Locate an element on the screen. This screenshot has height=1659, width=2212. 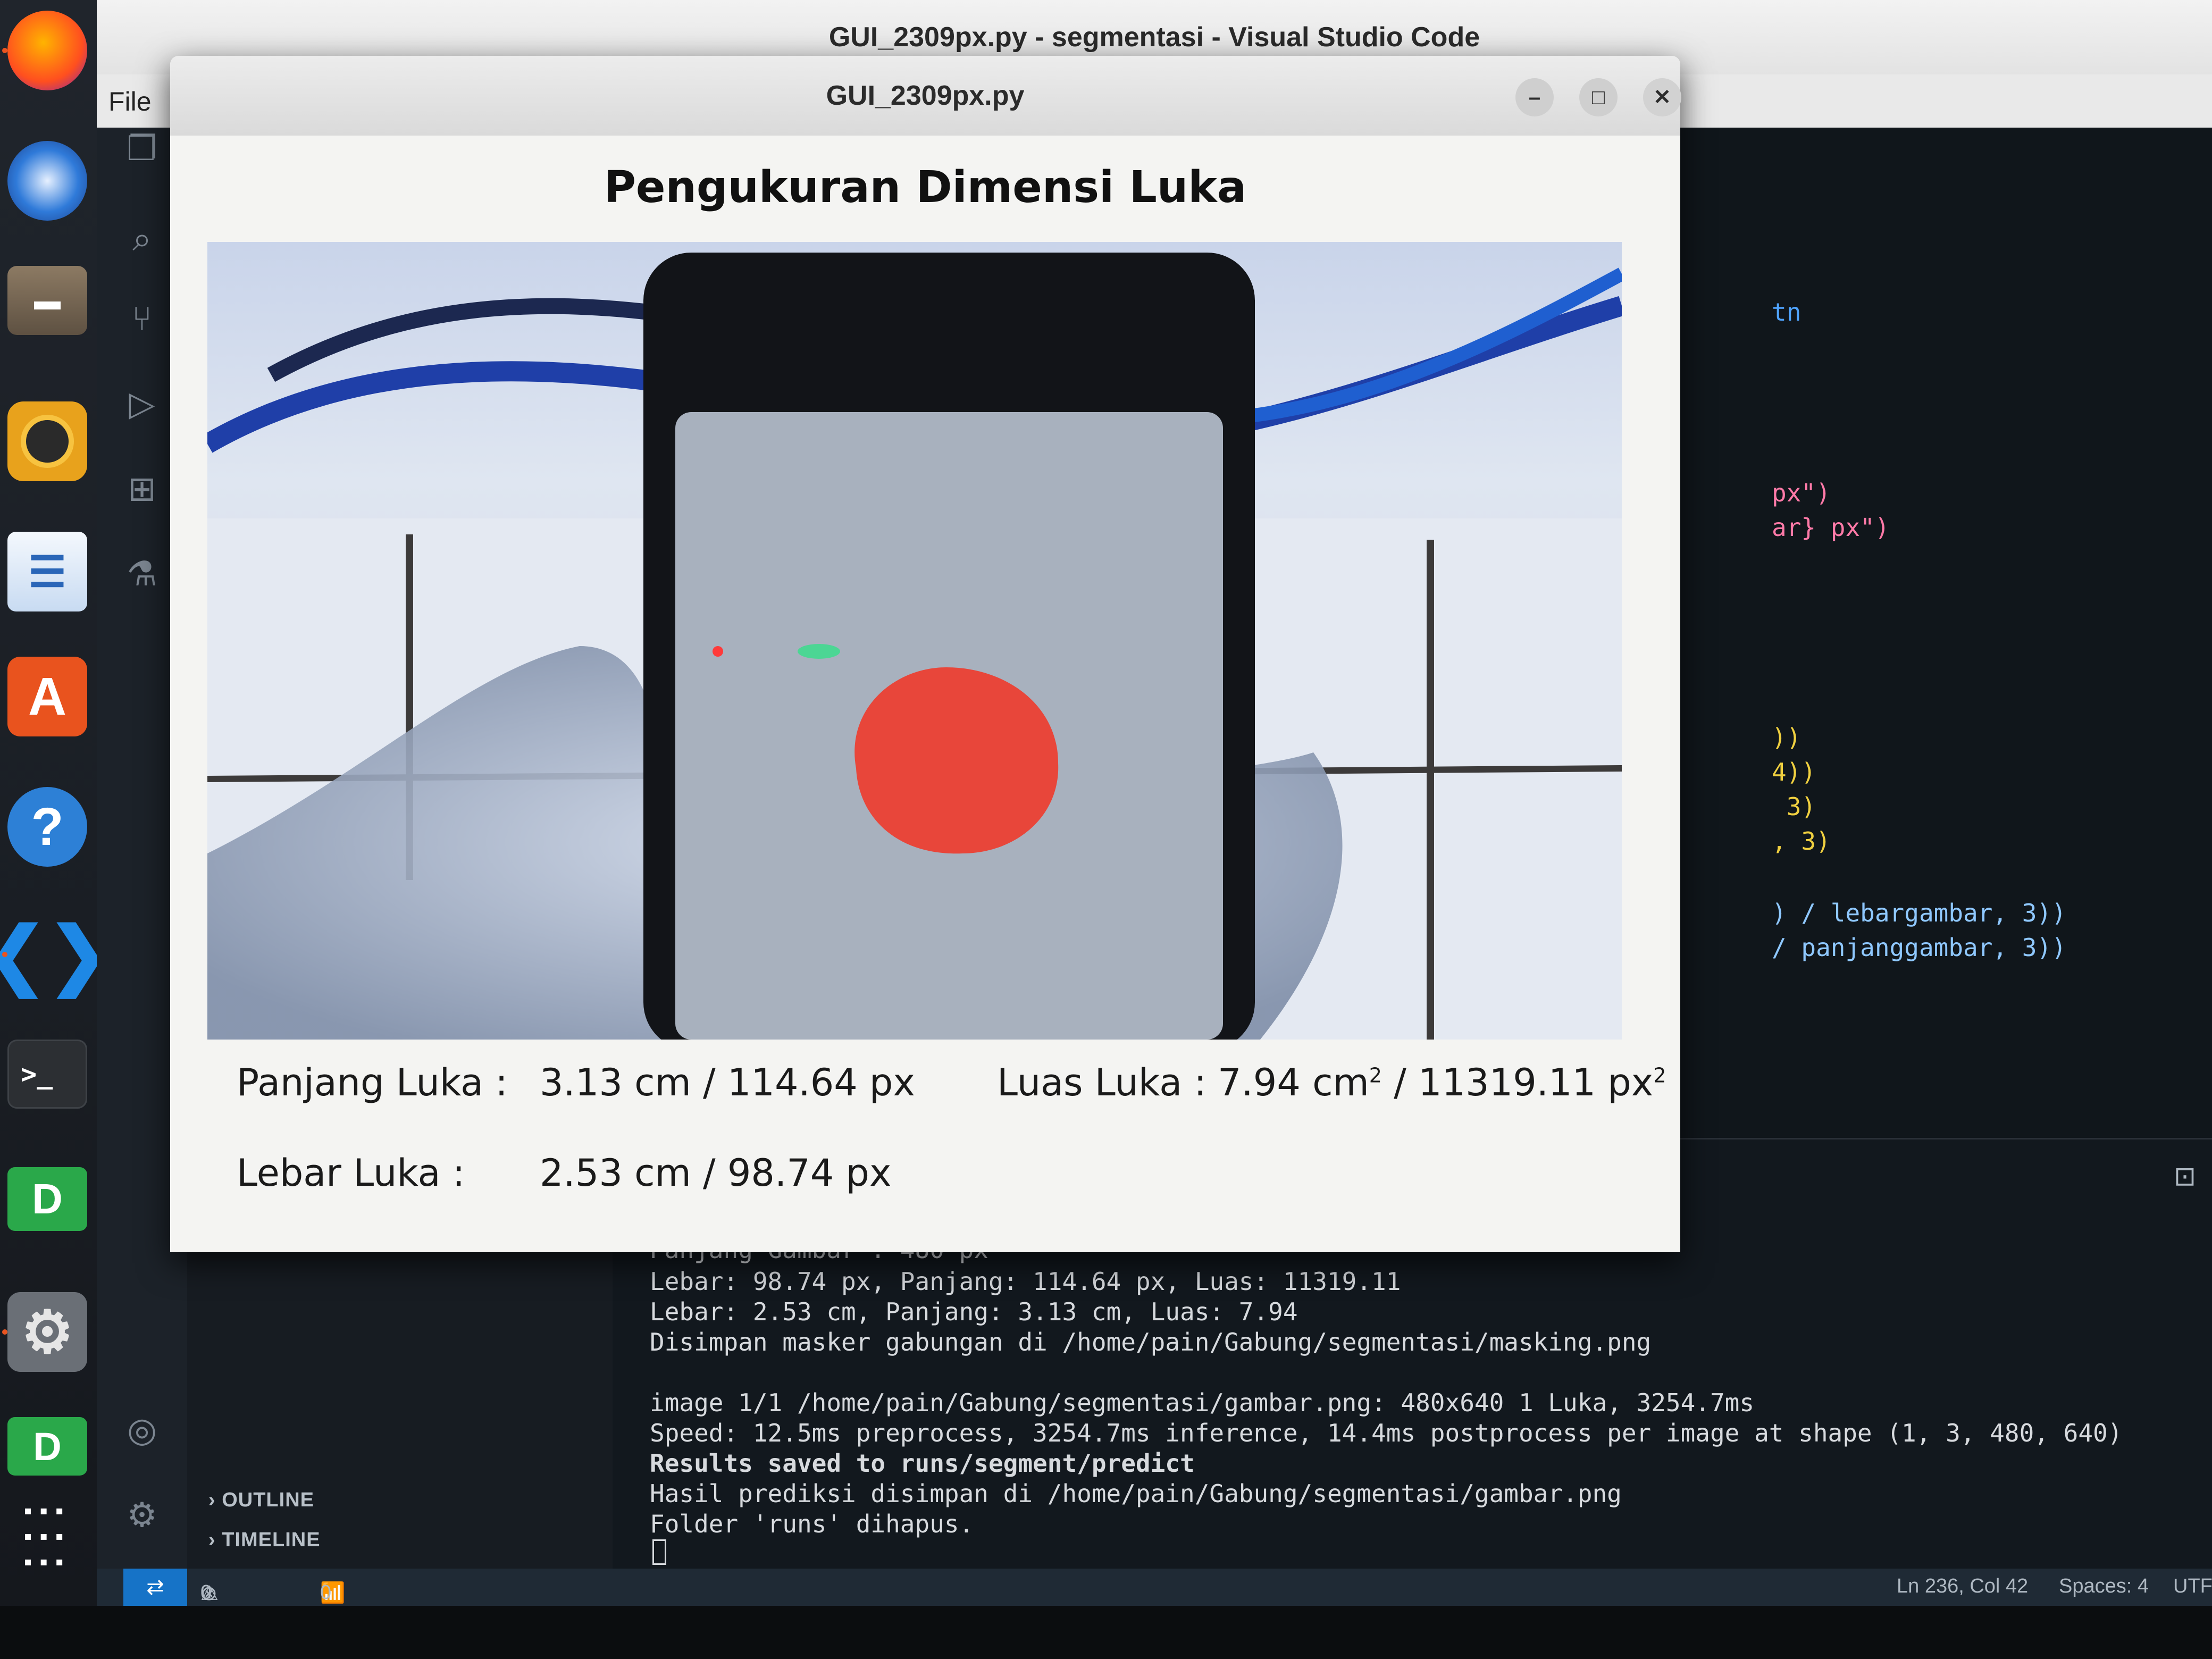
menu-file: File is located at coordinates (130, 101).